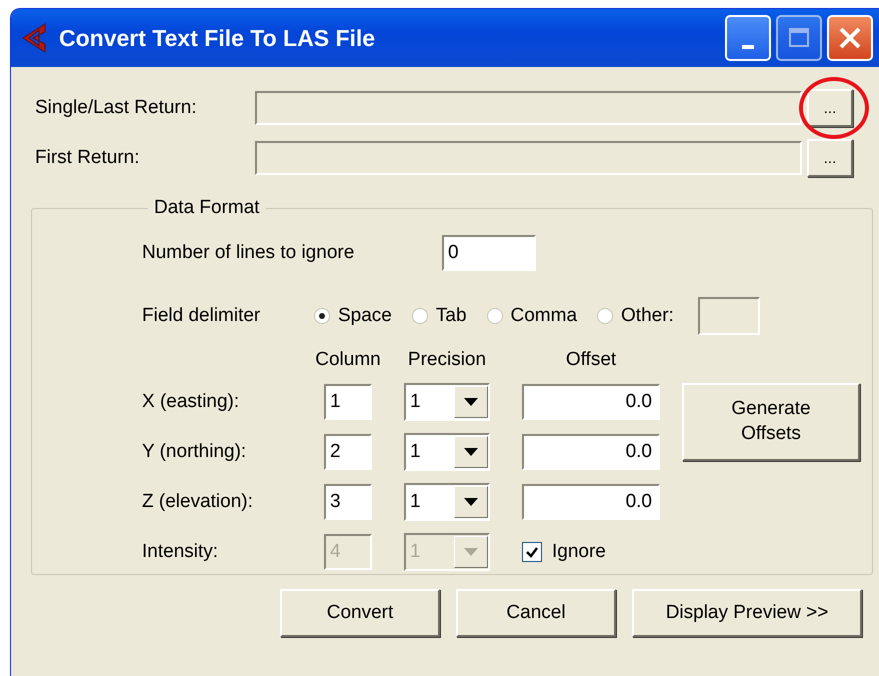  Describe the element at coordinates (181, 552) in the screenshot. I see `field-label: Intensity:` at that location.